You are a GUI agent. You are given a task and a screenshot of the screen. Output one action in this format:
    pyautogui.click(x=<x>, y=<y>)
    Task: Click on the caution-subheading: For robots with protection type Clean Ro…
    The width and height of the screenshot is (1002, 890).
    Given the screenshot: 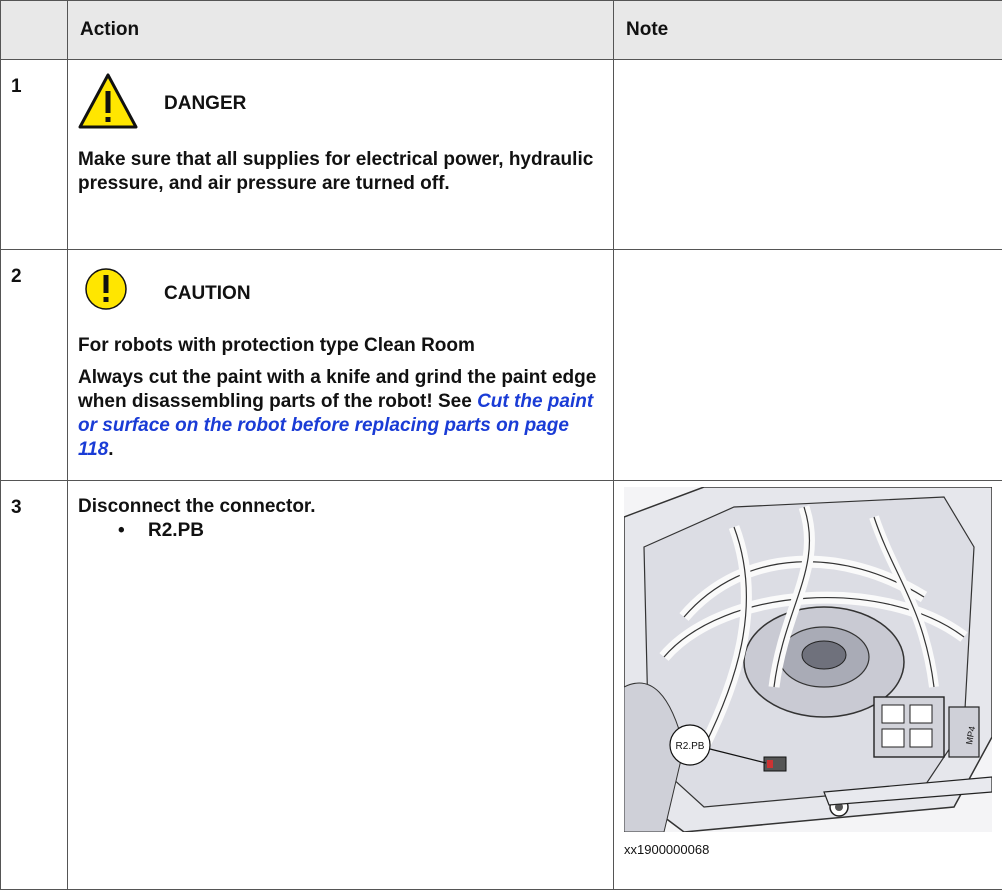 What is the action you would take?
    pyautogui.click(x=340, y=346)
    